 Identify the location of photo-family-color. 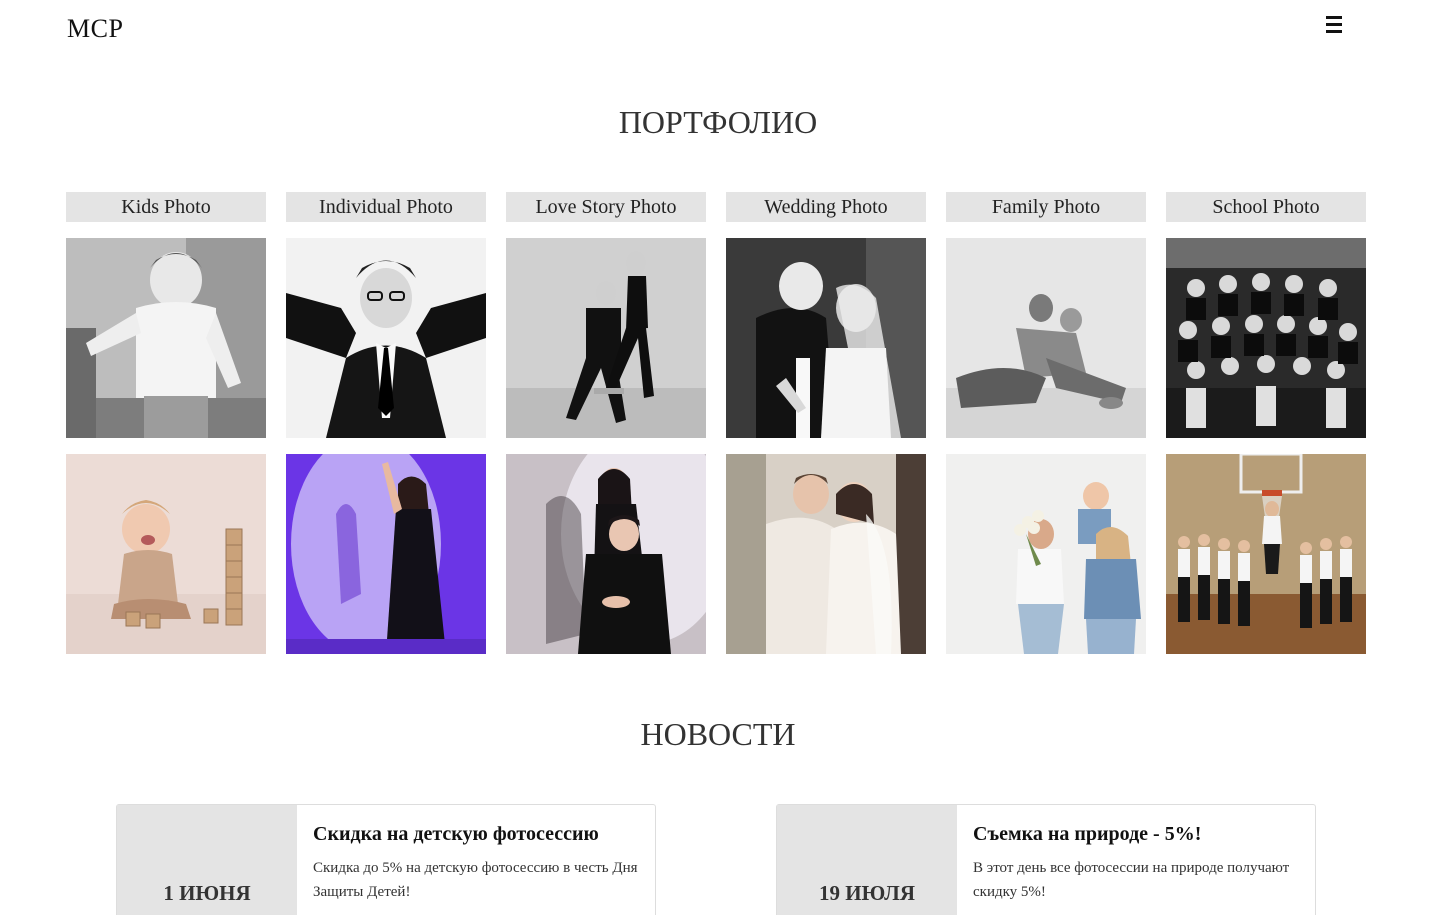
(1046, 554).